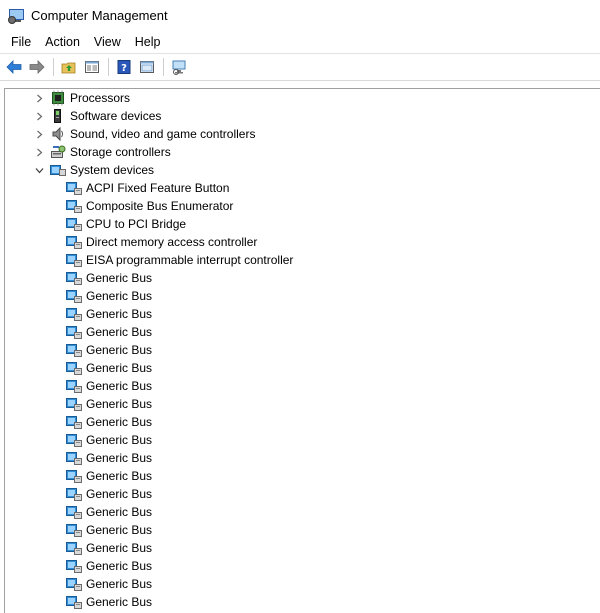 The image size is (600, 613). I want to click on software-device-icon, so click(58, 116).